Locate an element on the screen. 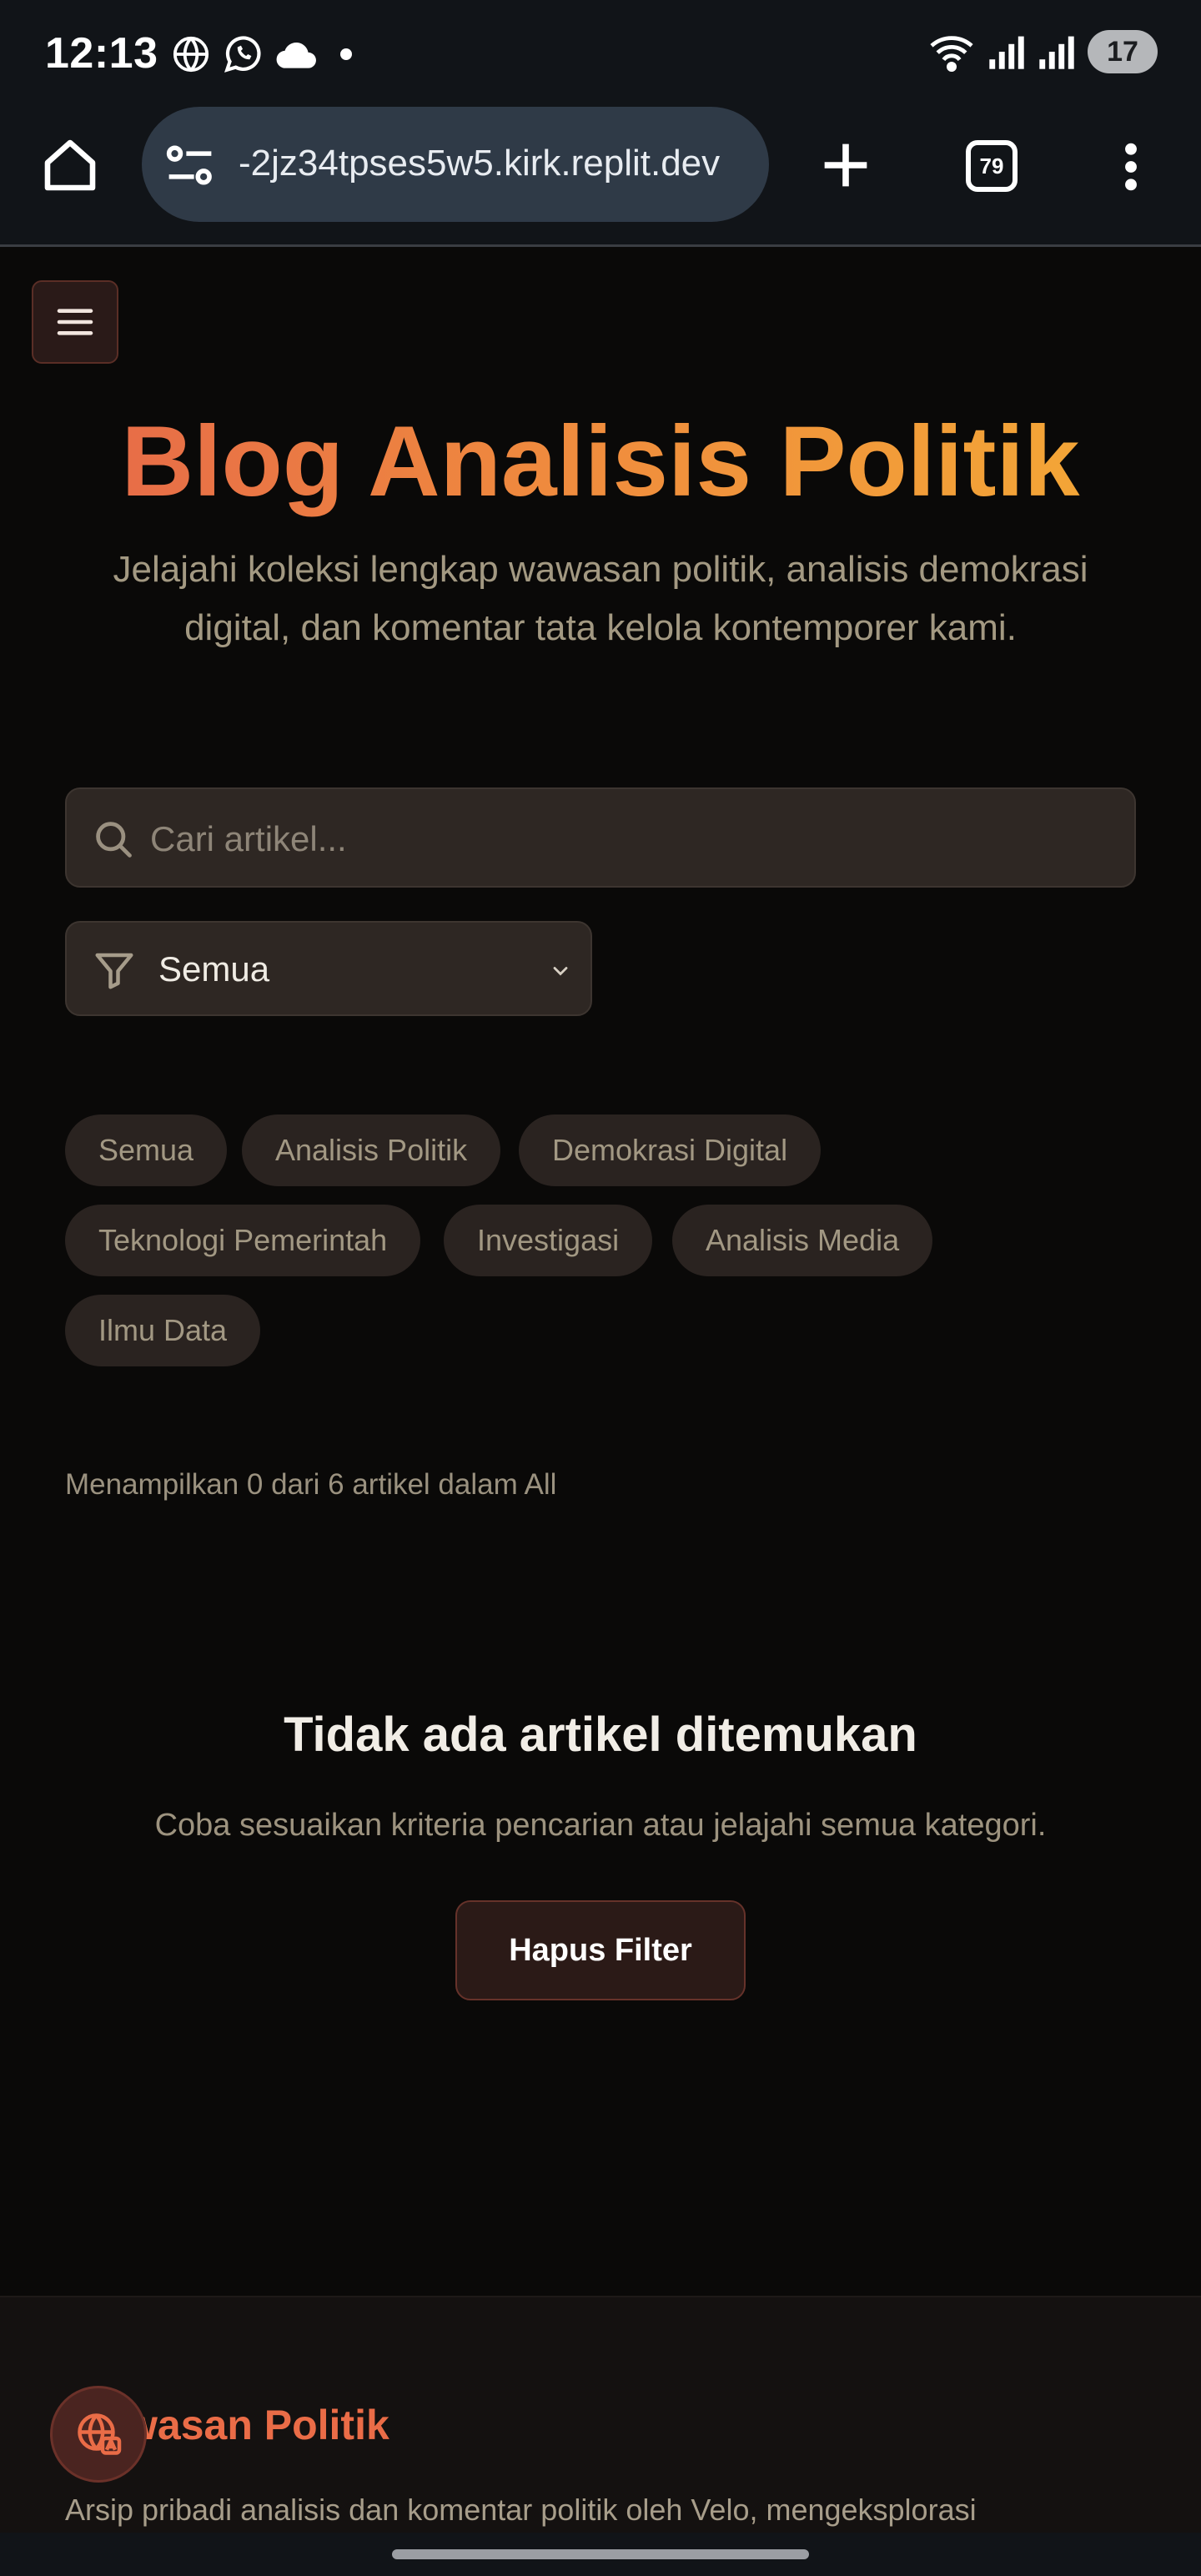  browser-toolbar: -2jz34tpses5w5.kirk.replit.dev 79 is located at coordinates (601, 177).